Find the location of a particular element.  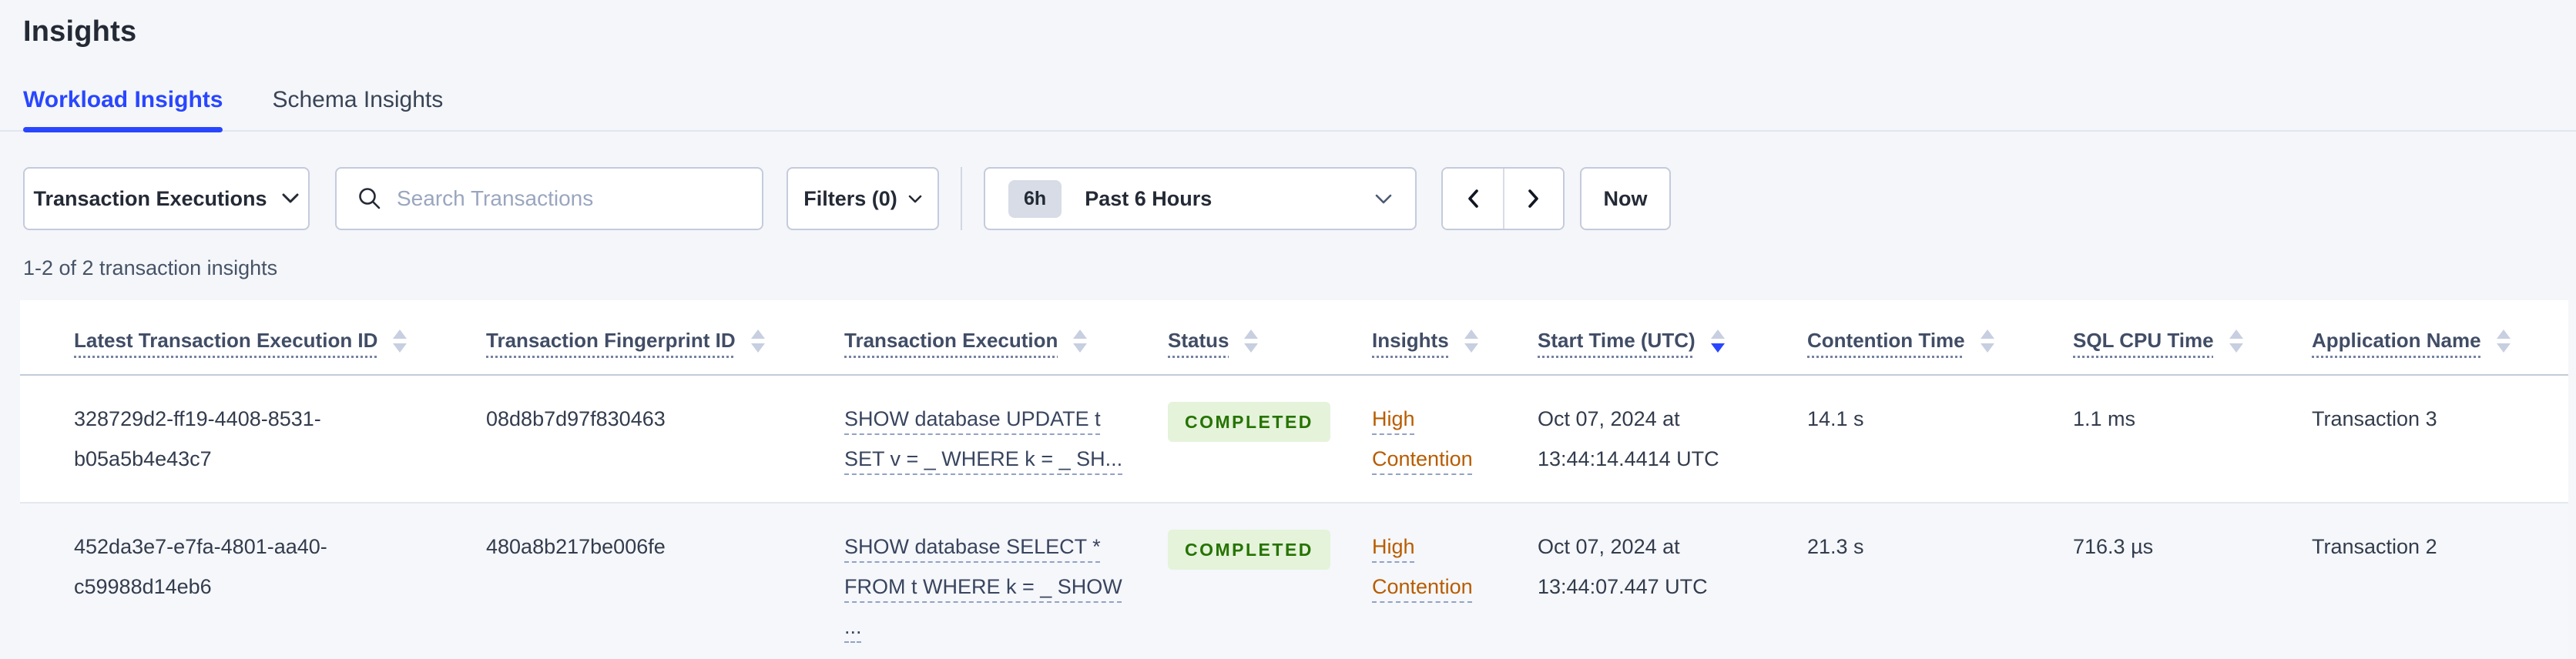

now-button: Now is located at coordinates (1625, 198).